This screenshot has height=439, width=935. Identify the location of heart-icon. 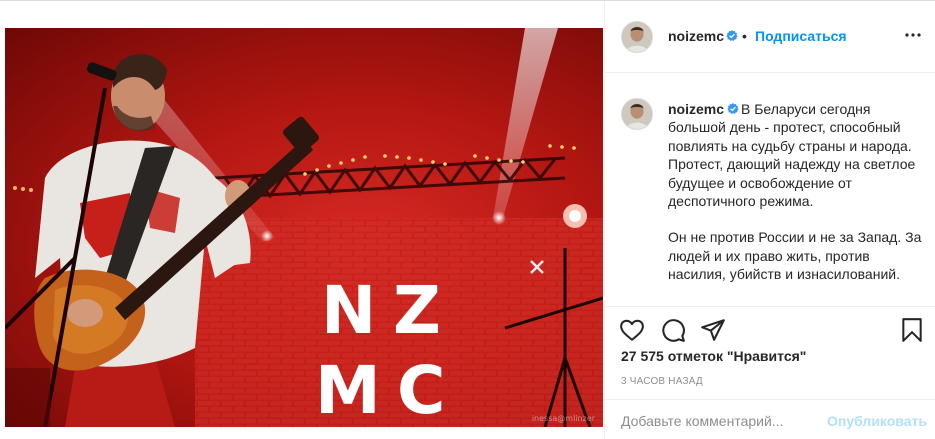
(632, 330).